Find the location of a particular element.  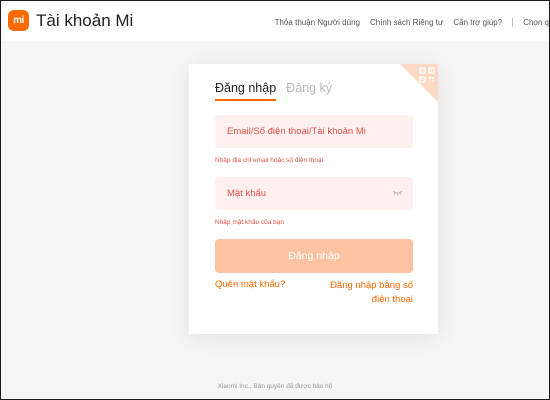

page-title: Tài khoản Mi is located at coordinates (85, 20).